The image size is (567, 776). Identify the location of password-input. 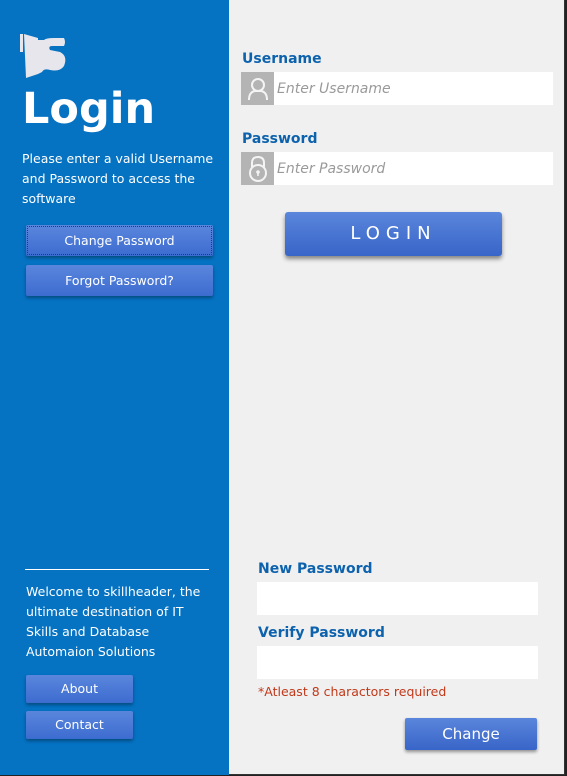
(413, 168).